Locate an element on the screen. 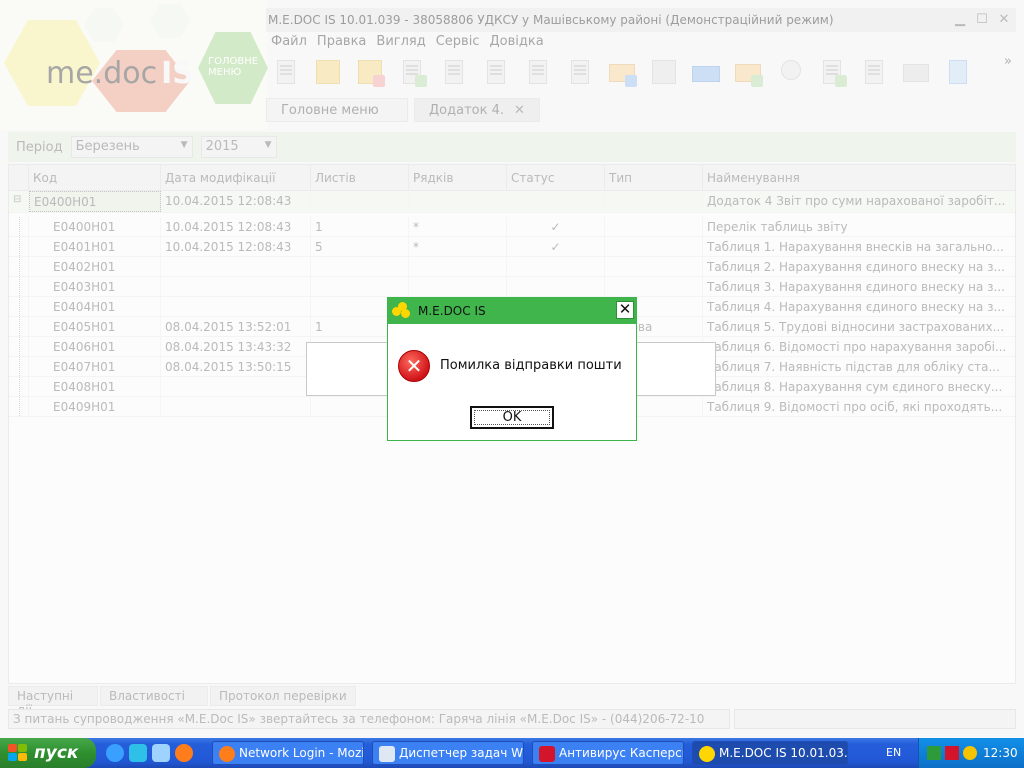 The image size is (1024, 768). column-header-status: Статус is located at coordinates (556, 177).